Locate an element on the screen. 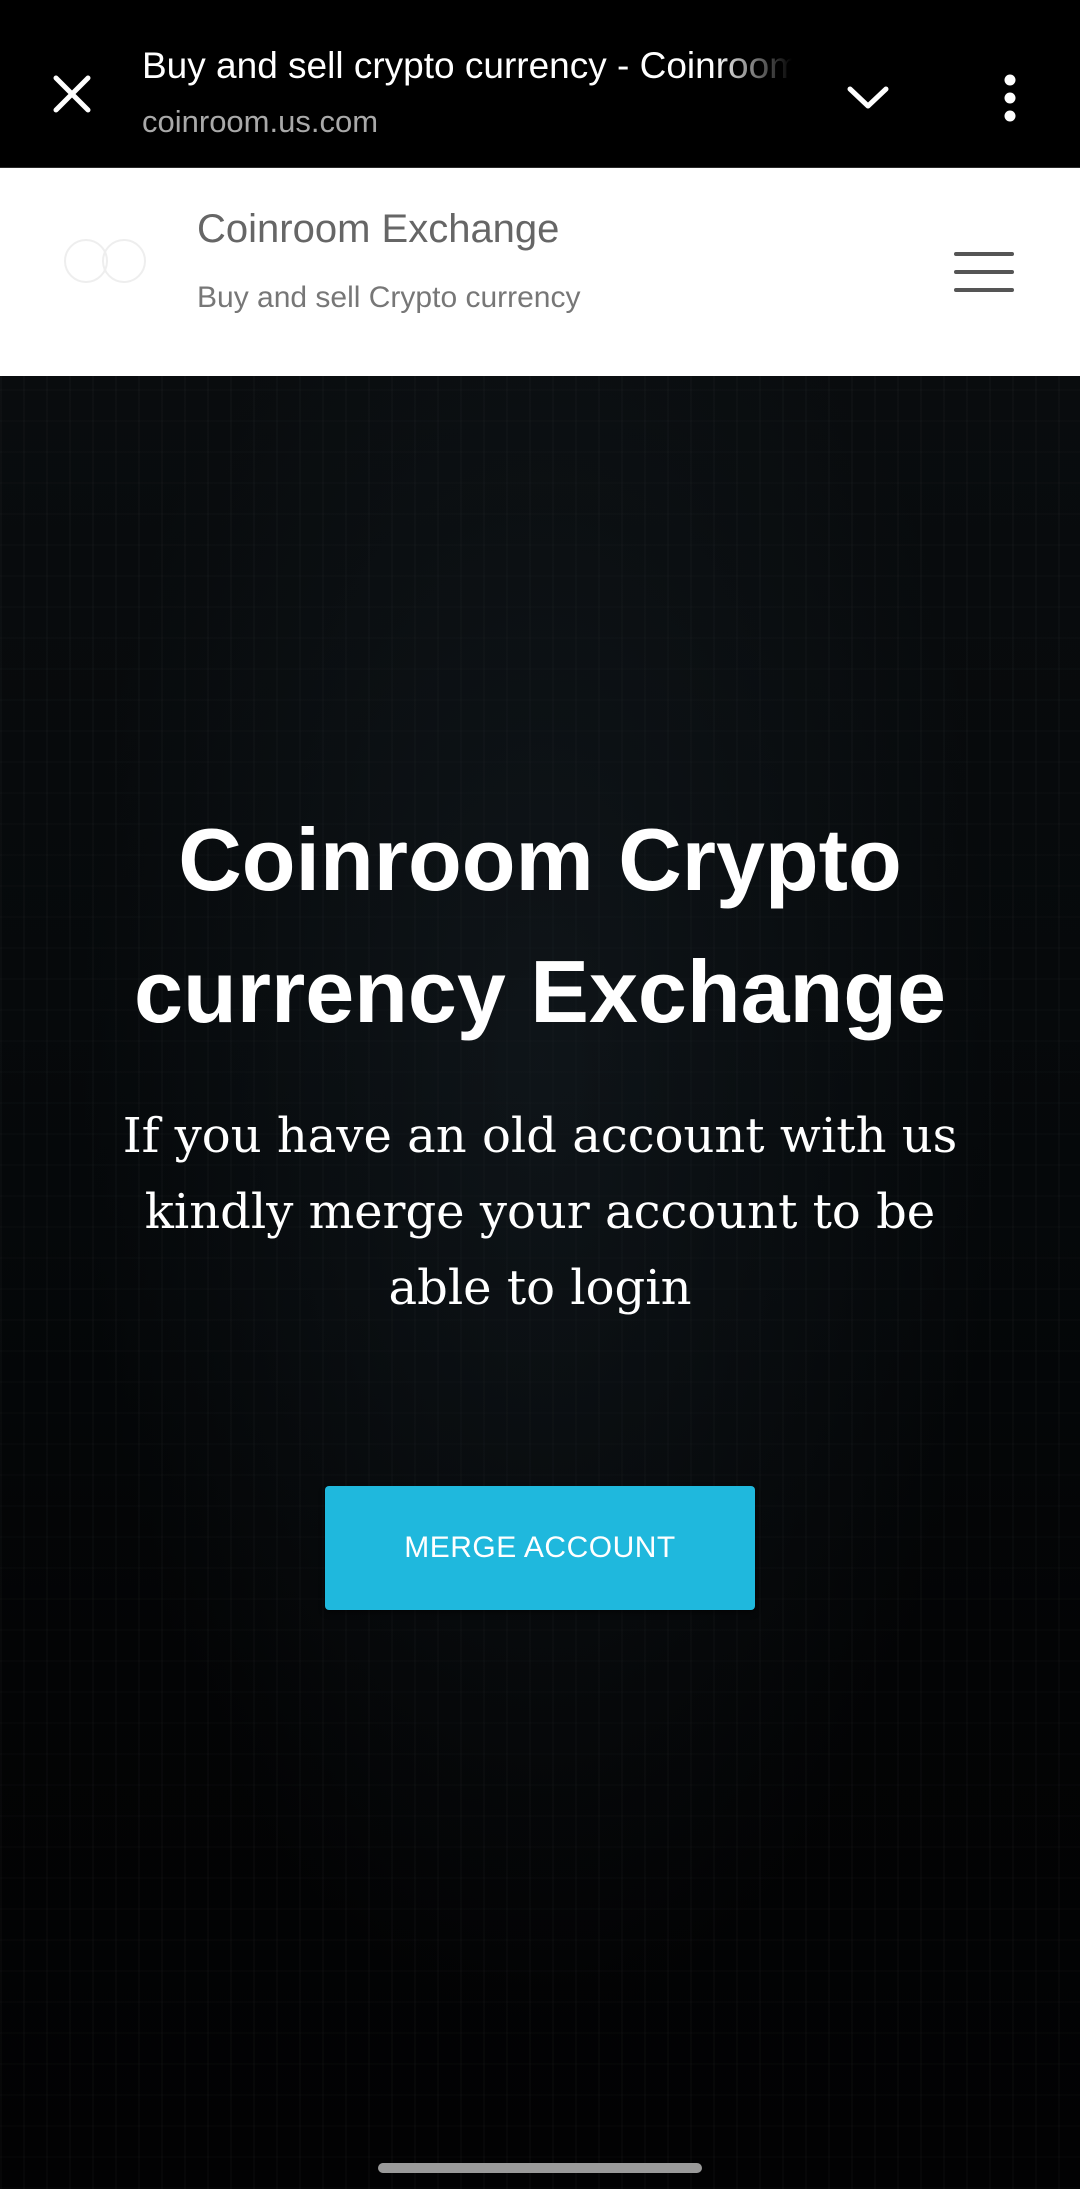  hamburger-menu-button is located at coordinates (984, 272).